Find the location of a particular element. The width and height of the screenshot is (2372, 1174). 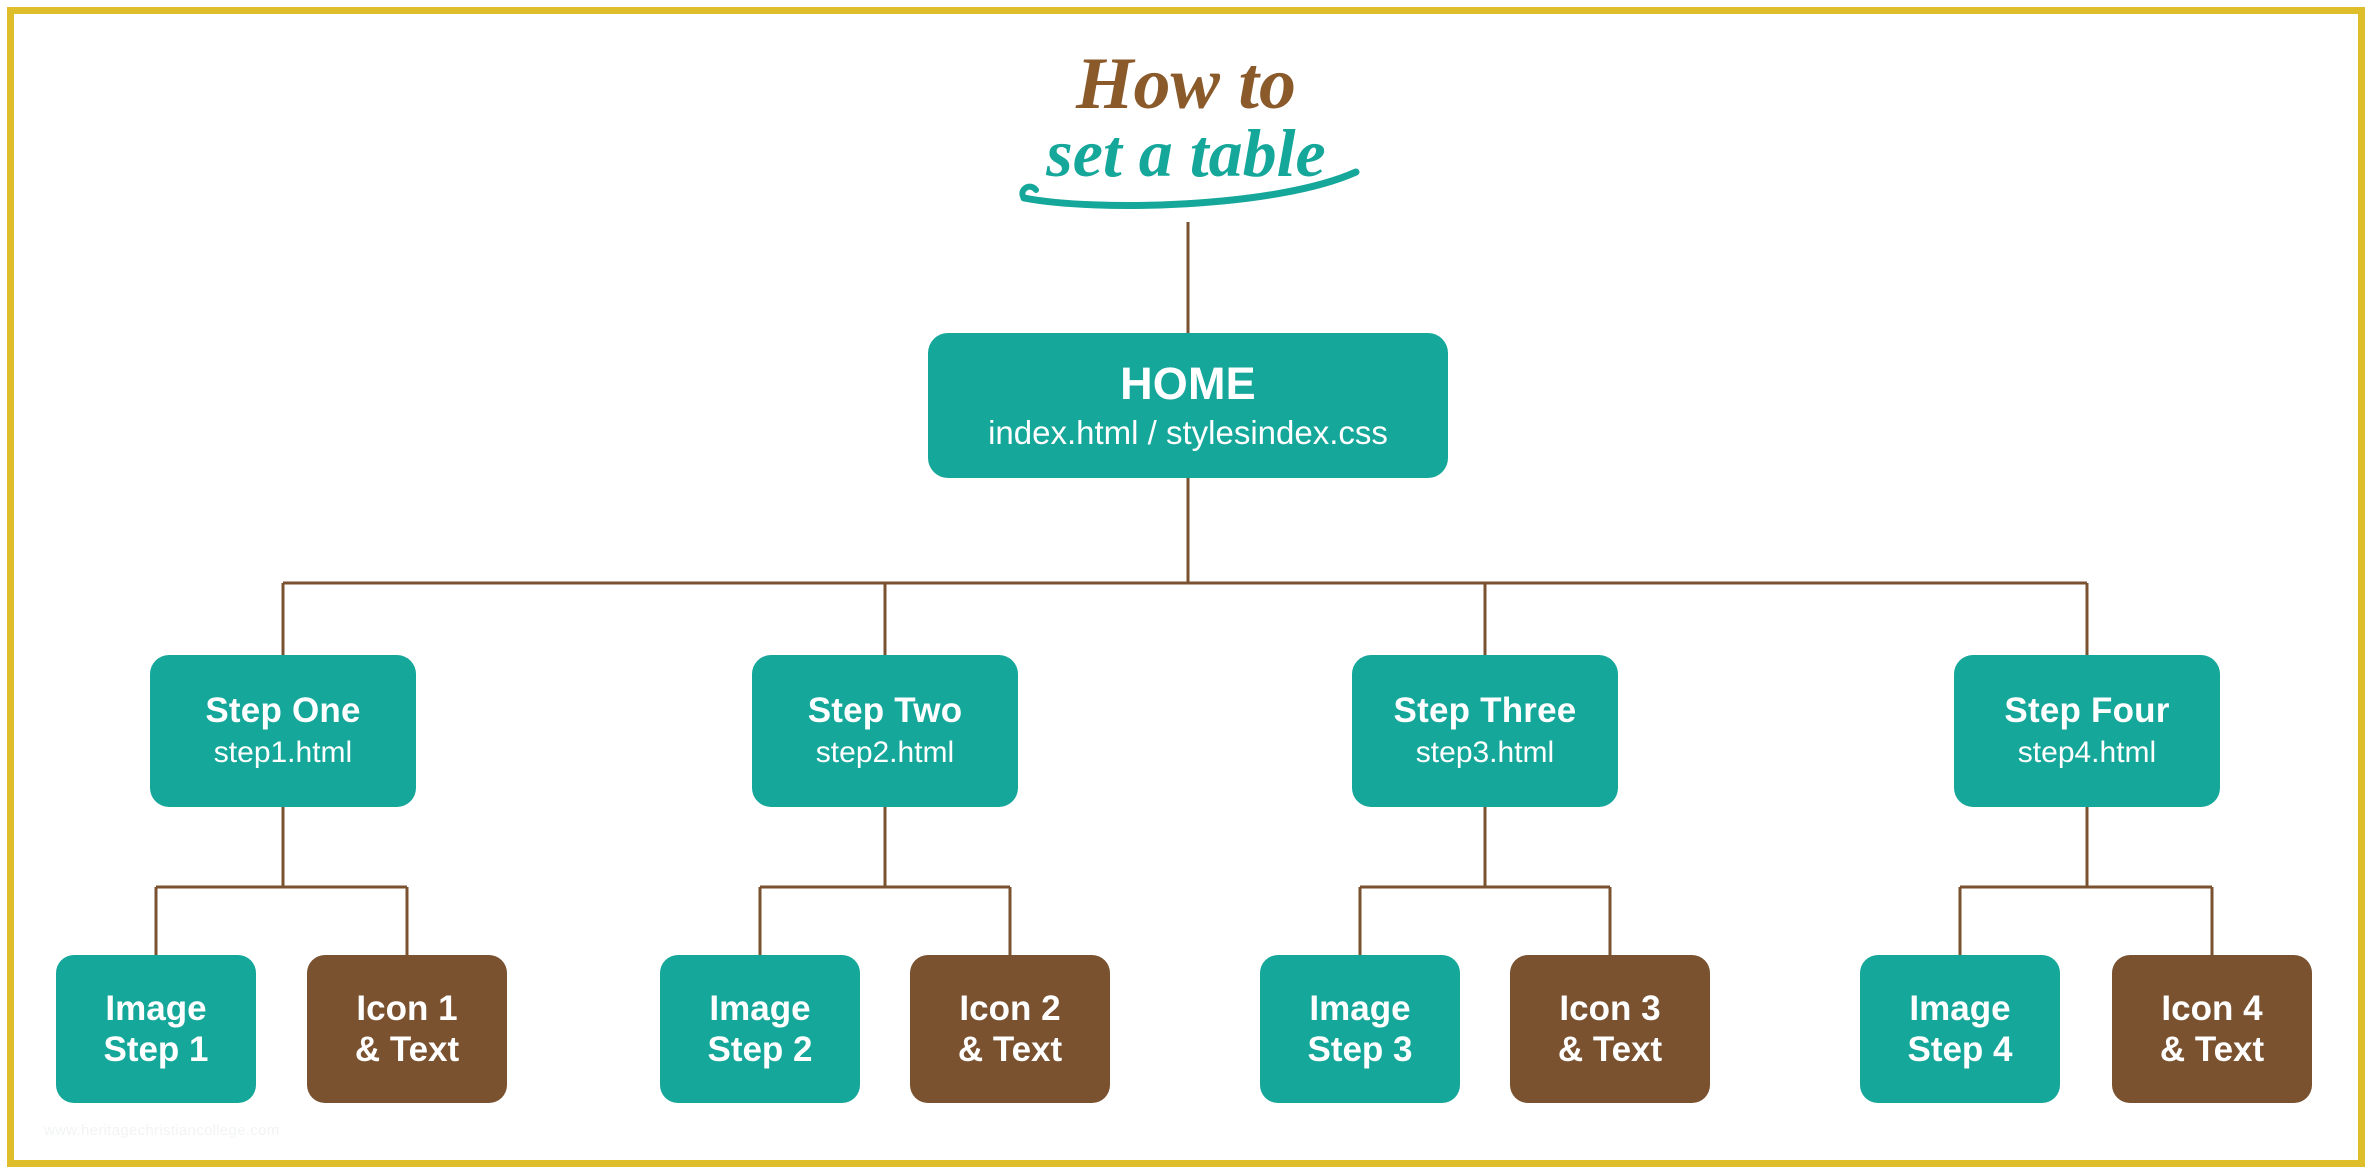

node-step-four: Step Four step4.html is located at coordinates (2087, 731).